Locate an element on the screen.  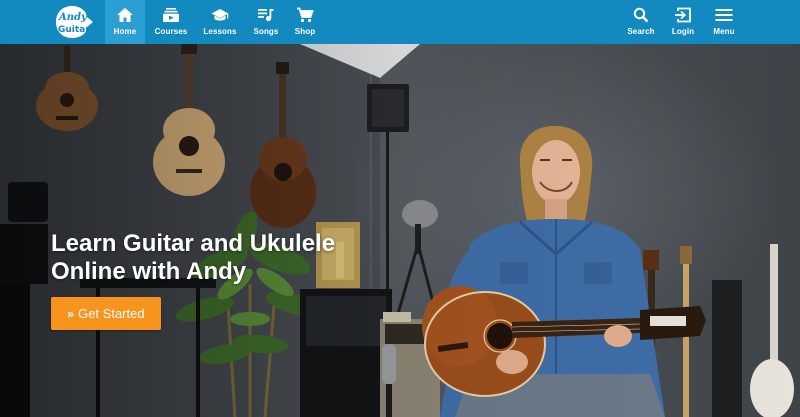
nav-shop-label: Shop is located at coordinates (305, 31).